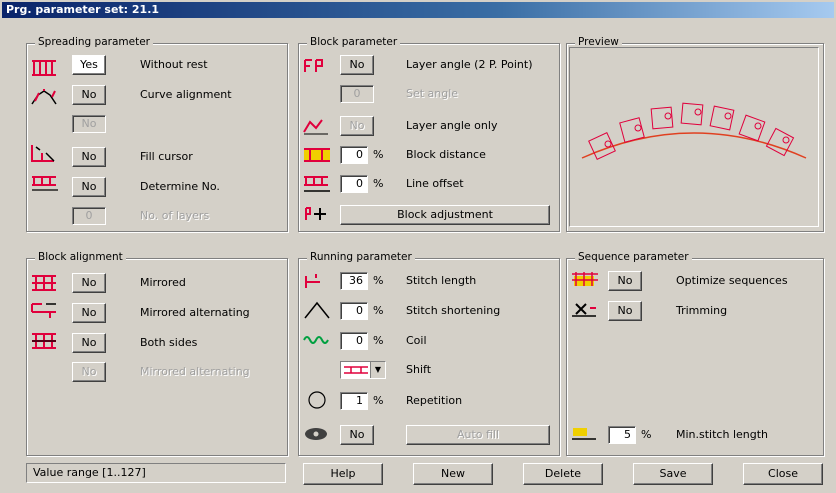 The image size is (836, 493). What do you see at coordinates (418, 10) in the screenshot?
I see `window-title: Prg. parameter set: 21.1` at bounding box center [418, 10].